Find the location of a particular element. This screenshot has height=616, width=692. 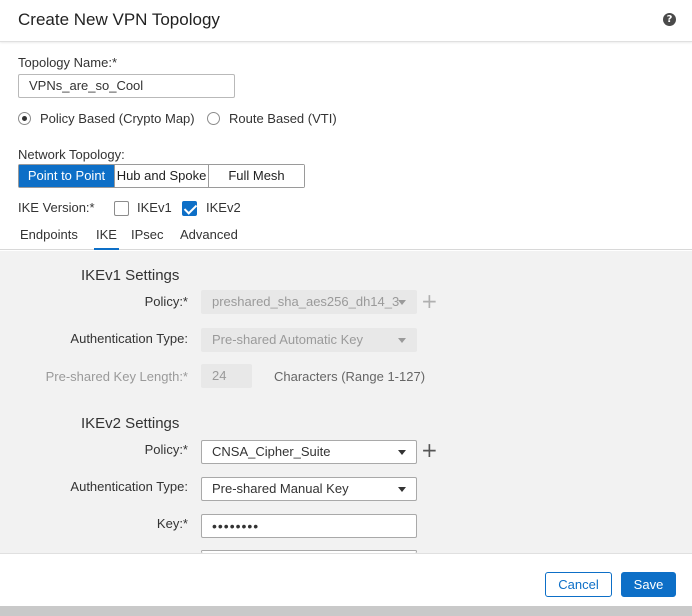

add-ikev2-policy-icon: + is located at coordinates (429, 450).